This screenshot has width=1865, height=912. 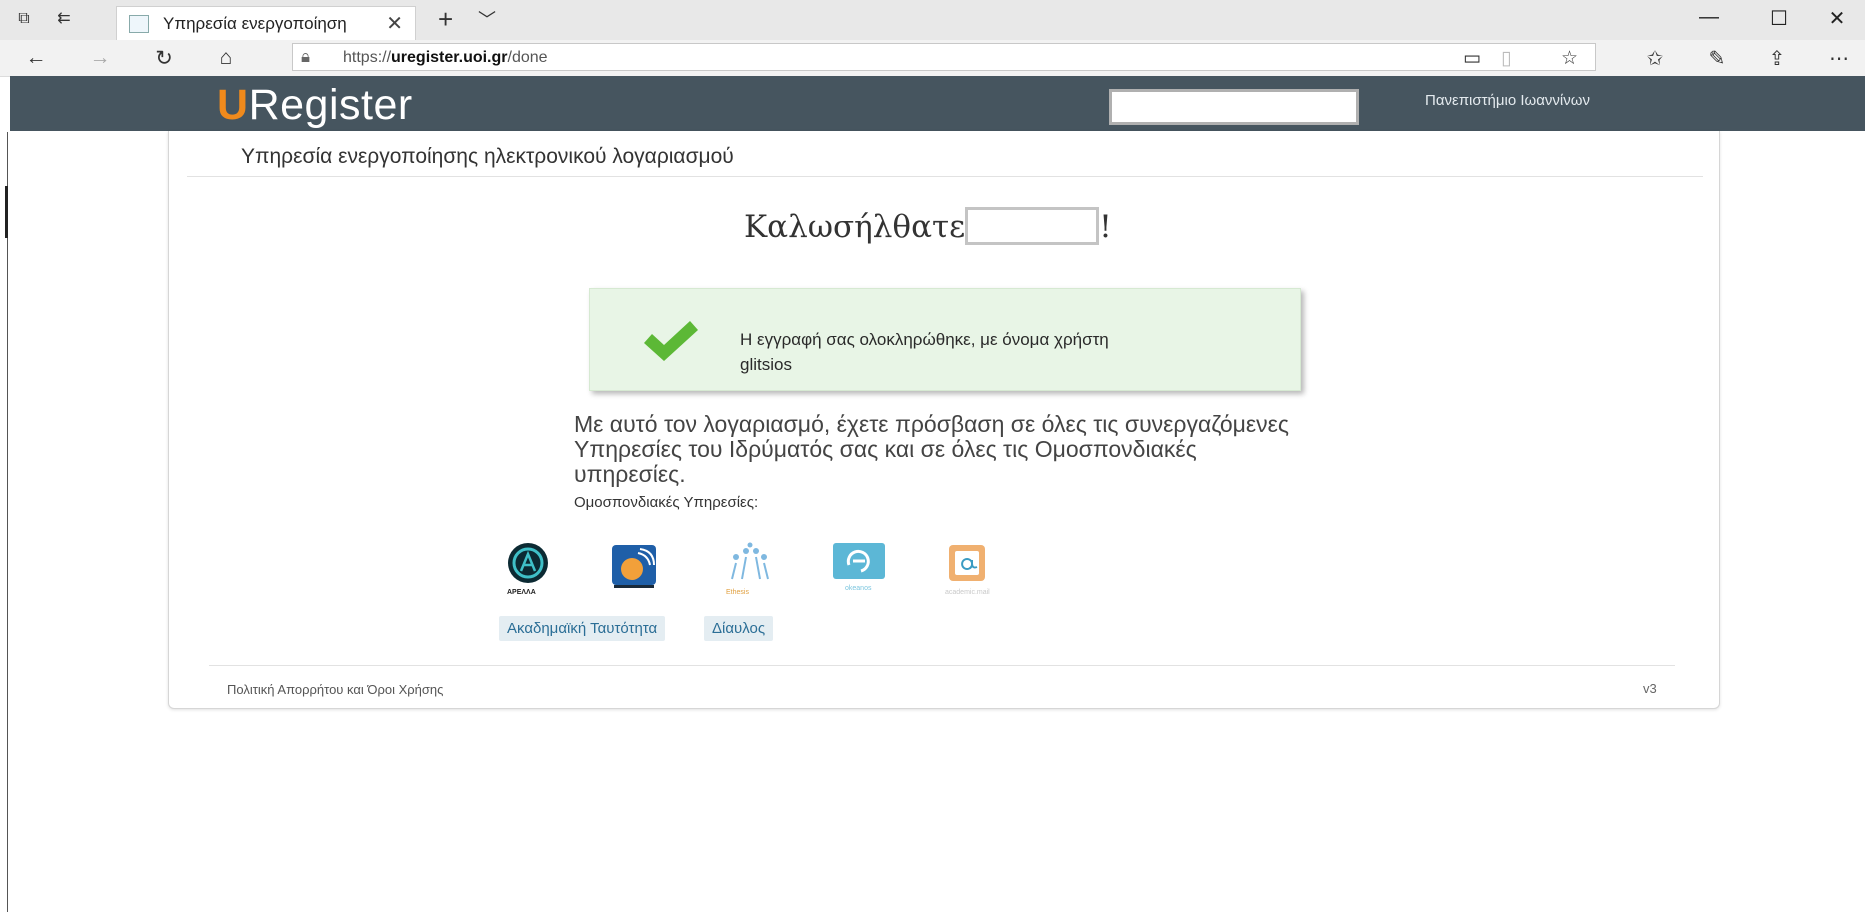 I want to click on url-input: 🔒︎ https://uregister.uoi.gr/done ▭ ▯ ☆, so click(x=944, y=57).